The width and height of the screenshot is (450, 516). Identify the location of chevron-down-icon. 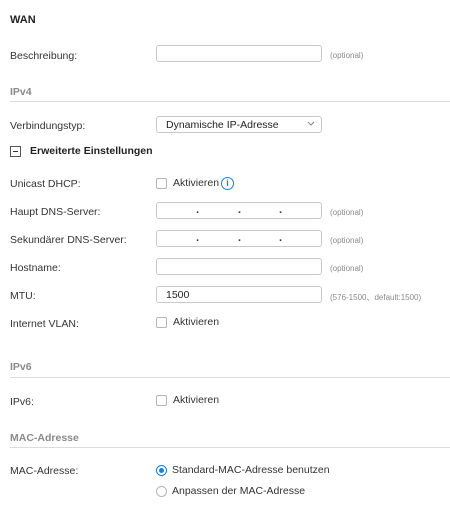
(311, 123).